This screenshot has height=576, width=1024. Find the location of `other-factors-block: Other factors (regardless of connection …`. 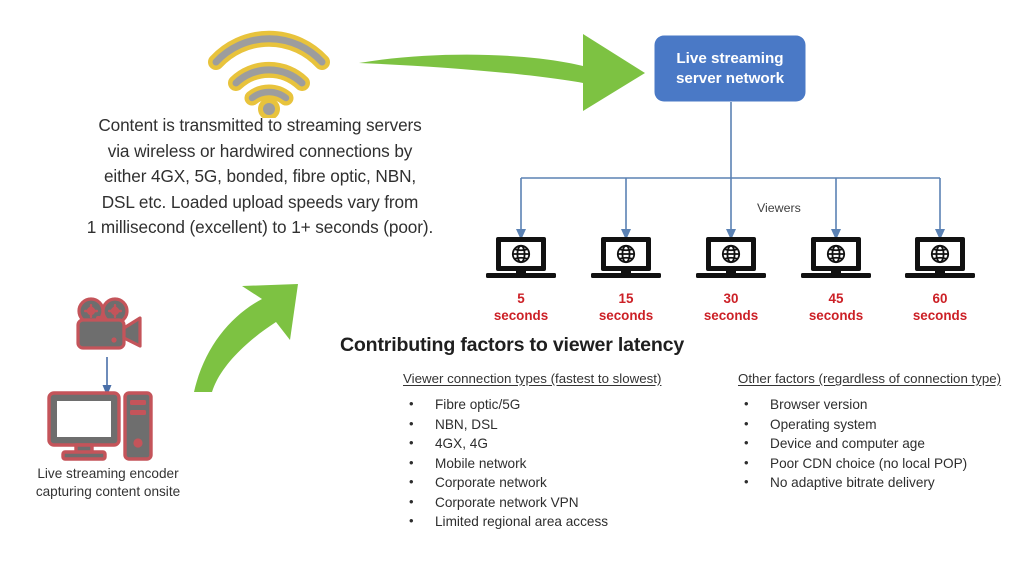

other-factors-block: Other factors (regardless of connection … is located at coordinates (881, 432).